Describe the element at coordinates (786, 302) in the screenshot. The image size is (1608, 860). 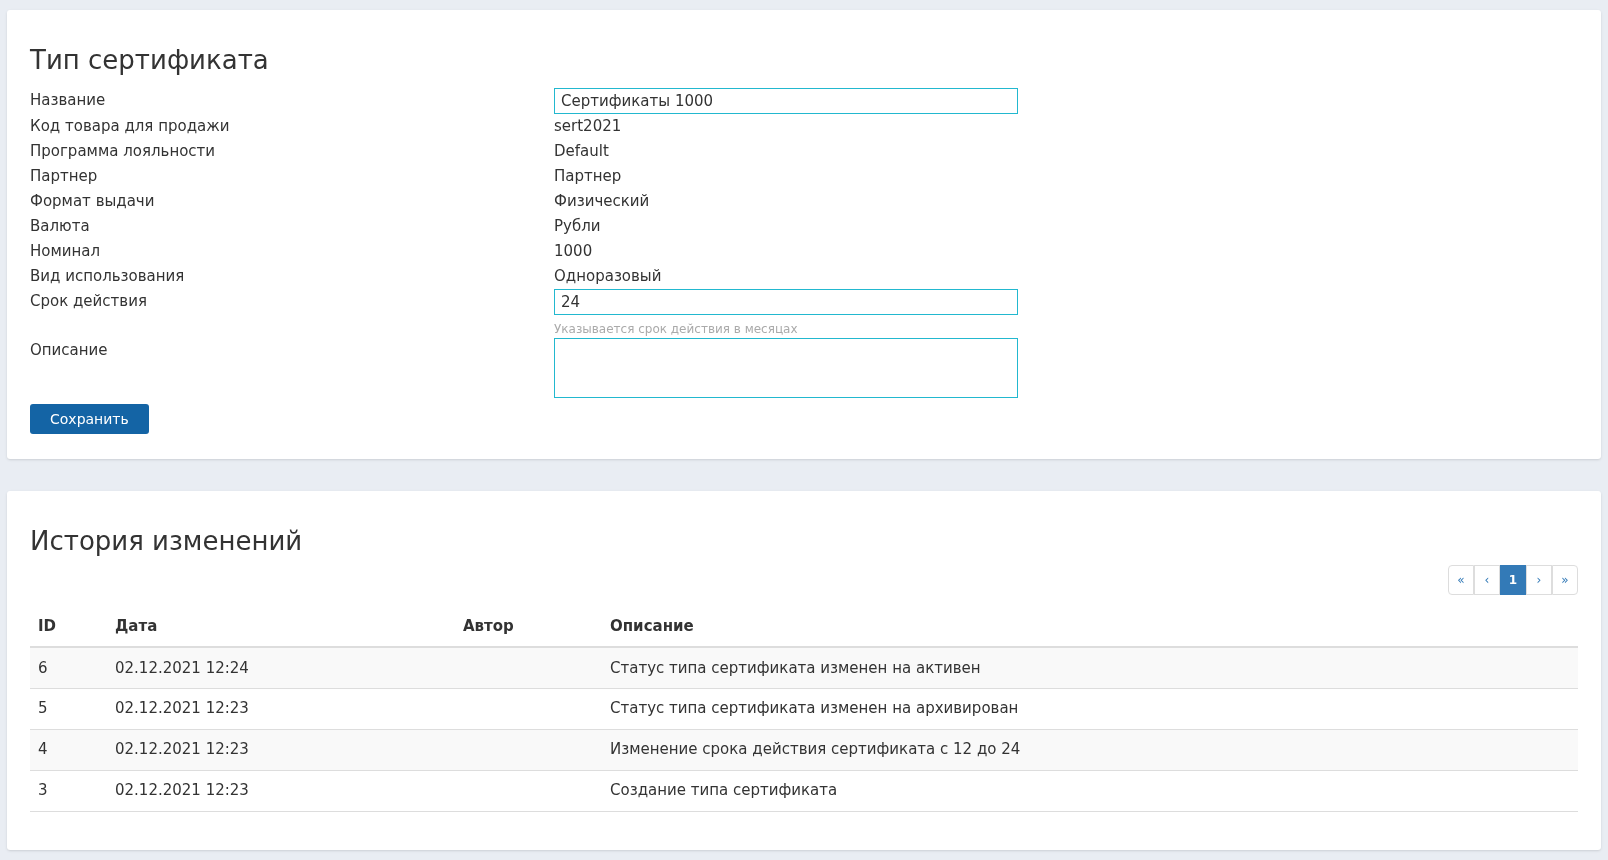
I see `text-field: 24` at that location.